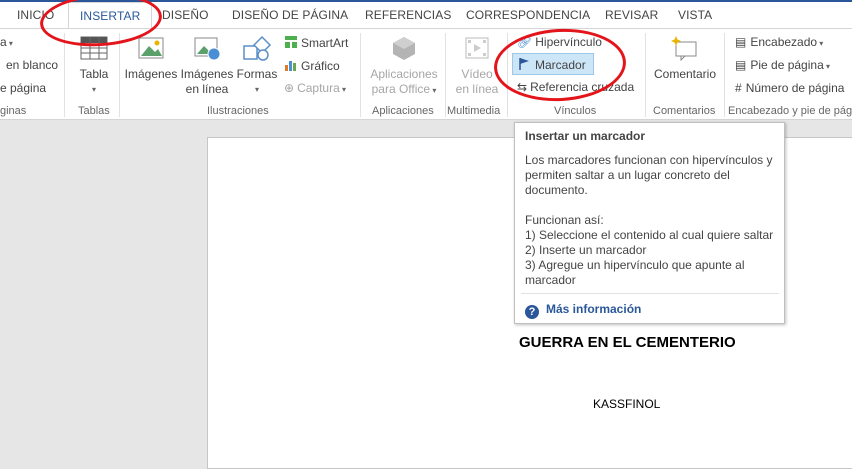 The width and height of the screenshot is (852, 469). Describe the element at coordinates (575, 111) in the screenshot. I see `group-label-links: Vínculos` at that location.